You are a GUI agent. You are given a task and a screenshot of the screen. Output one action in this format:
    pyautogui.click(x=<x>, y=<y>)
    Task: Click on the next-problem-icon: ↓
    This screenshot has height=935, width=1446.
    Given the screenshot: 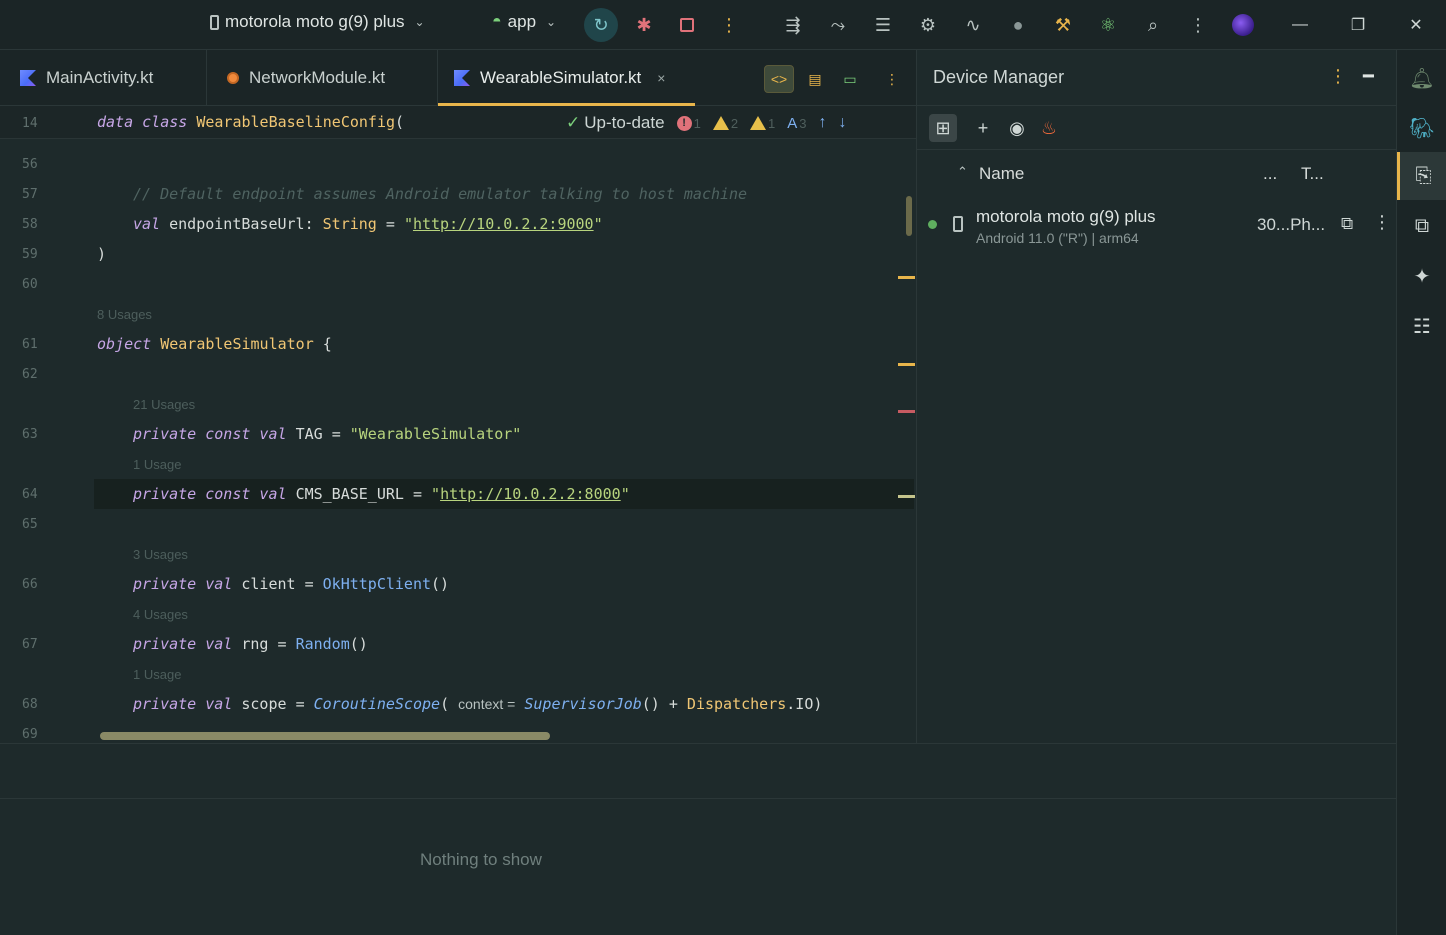 What is the action you would take?
    pyautogui.click(x=843, y=123)
    